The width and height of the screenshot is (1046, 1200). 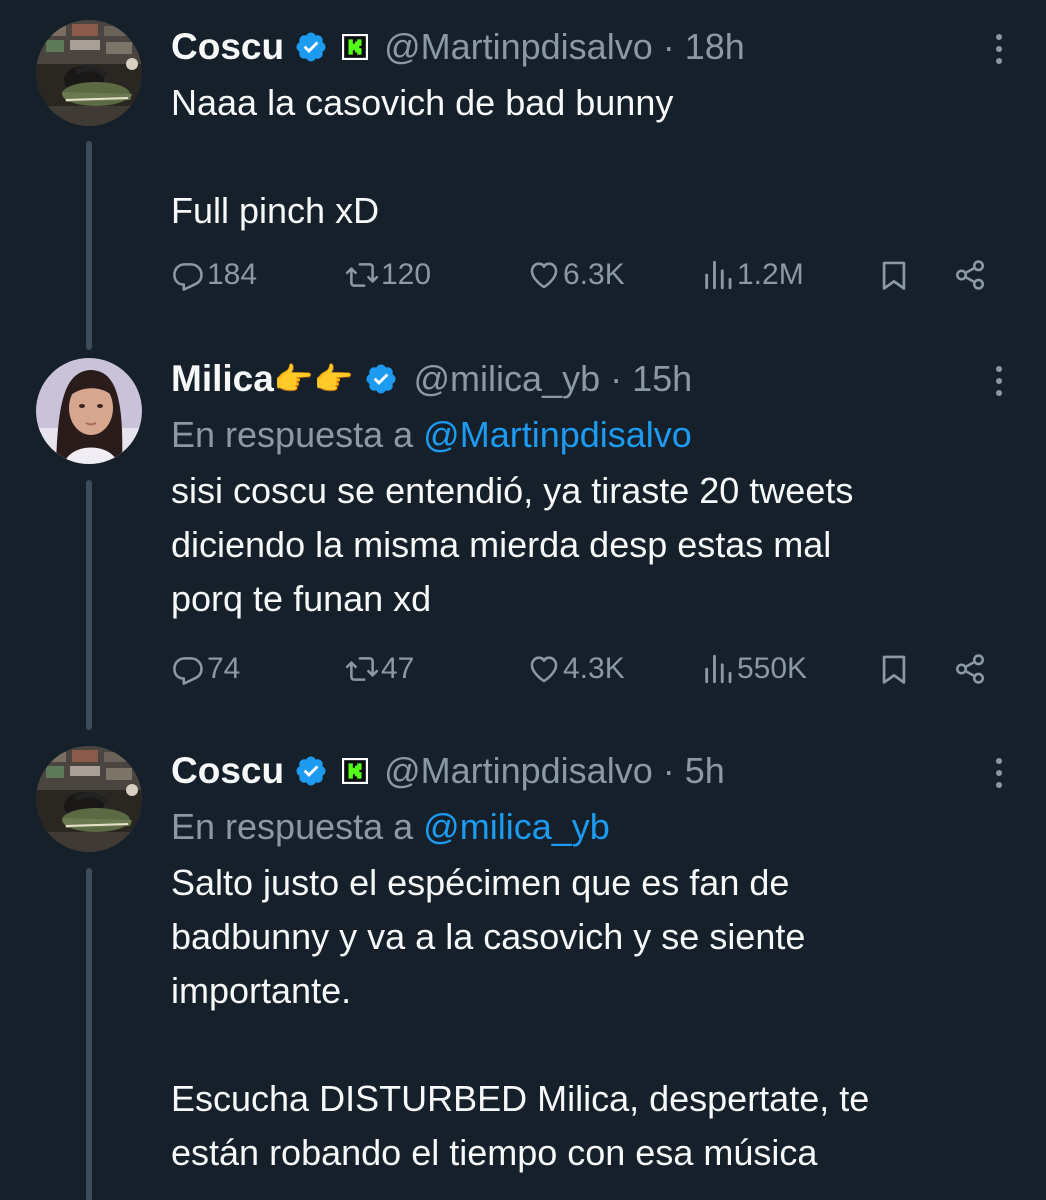 I want to click on reply-to-mention: @Martinpdisalvo, so click(x=557, y=434).